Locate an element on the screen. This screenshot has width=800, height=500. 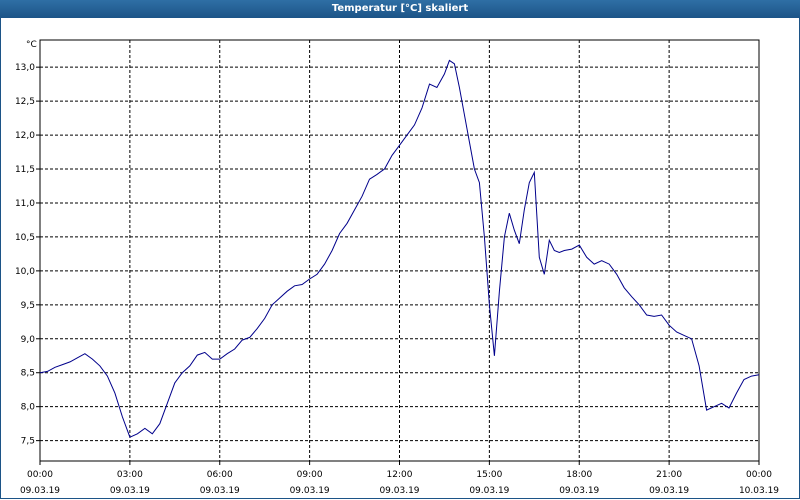
y-tick-label: 13,0 is located at coordinates (25, 68).